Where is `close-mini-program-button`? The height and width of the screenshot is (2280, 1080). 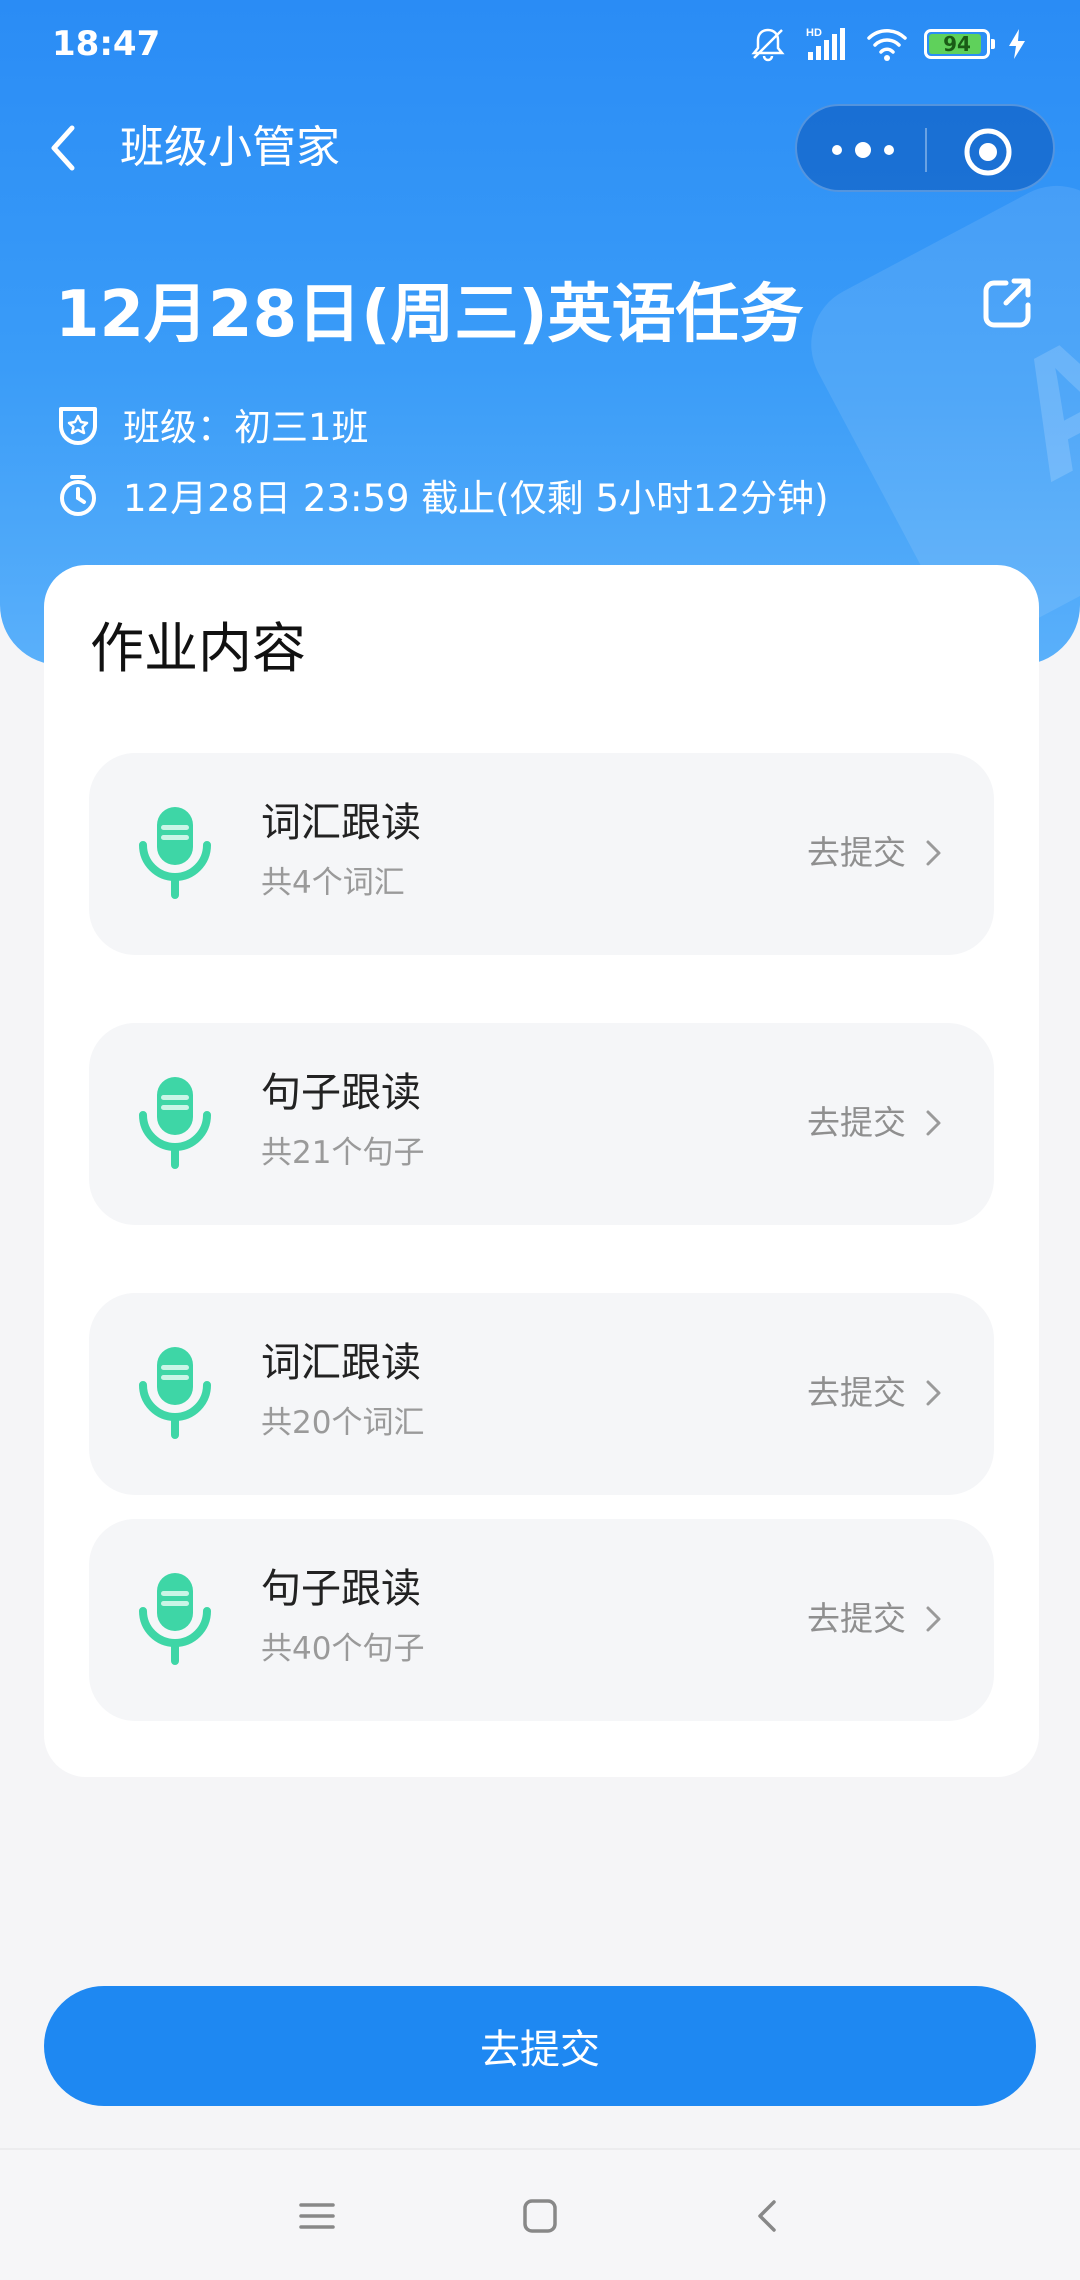 close-mini-program-button is located at coordinates (988, 152).